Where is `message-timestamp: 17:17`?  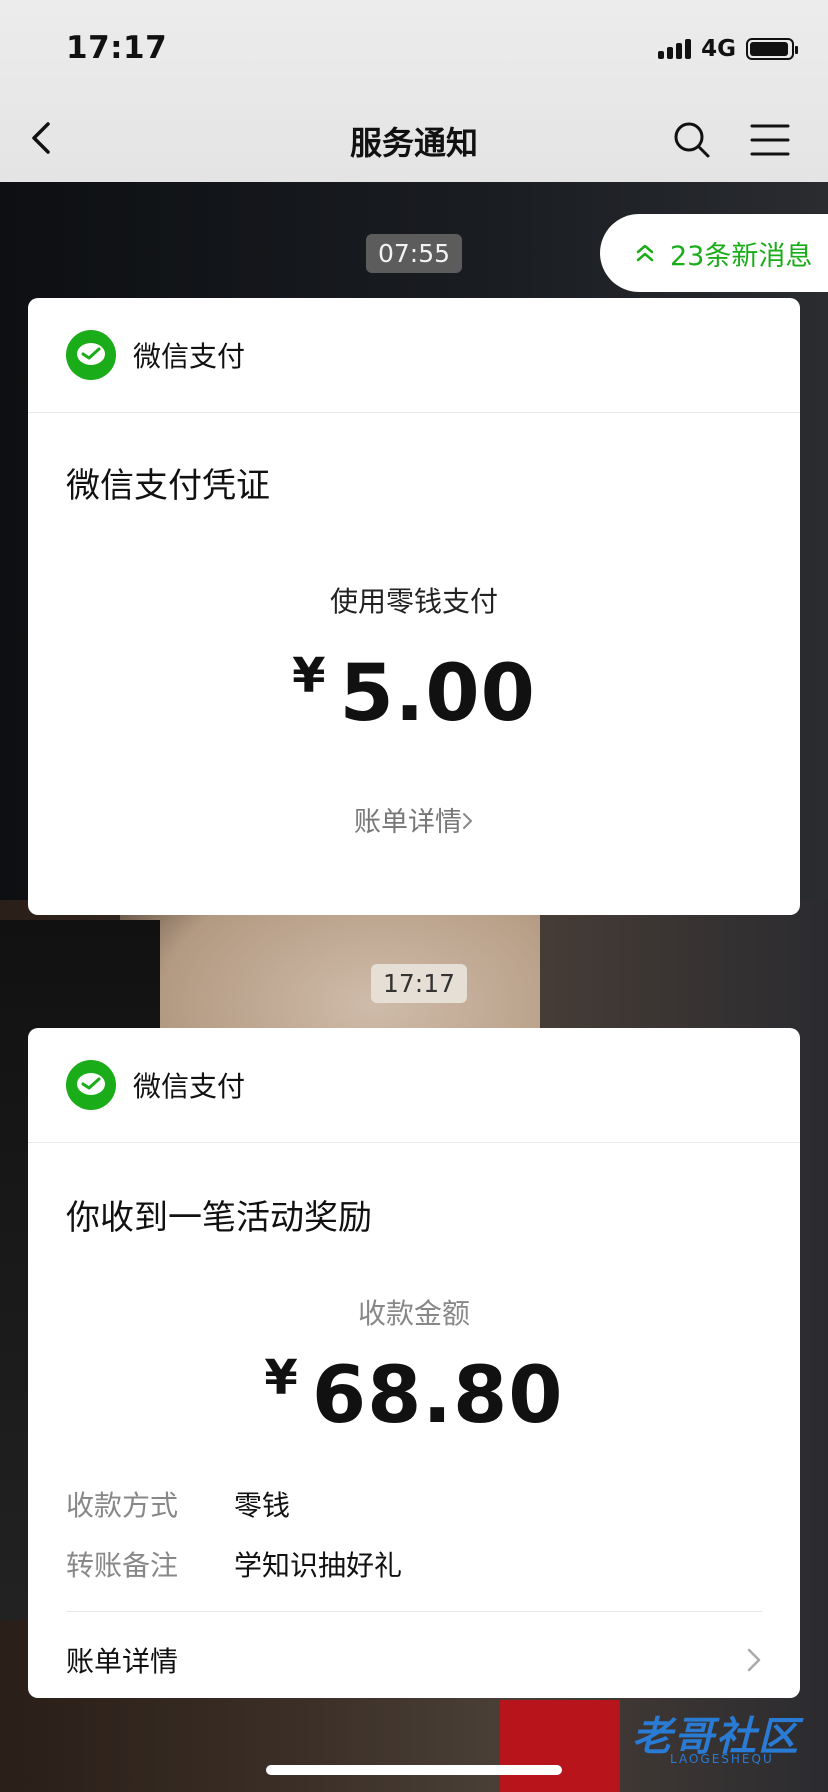 message-timestamp: 17:17 is located at coordinates (419, 983).